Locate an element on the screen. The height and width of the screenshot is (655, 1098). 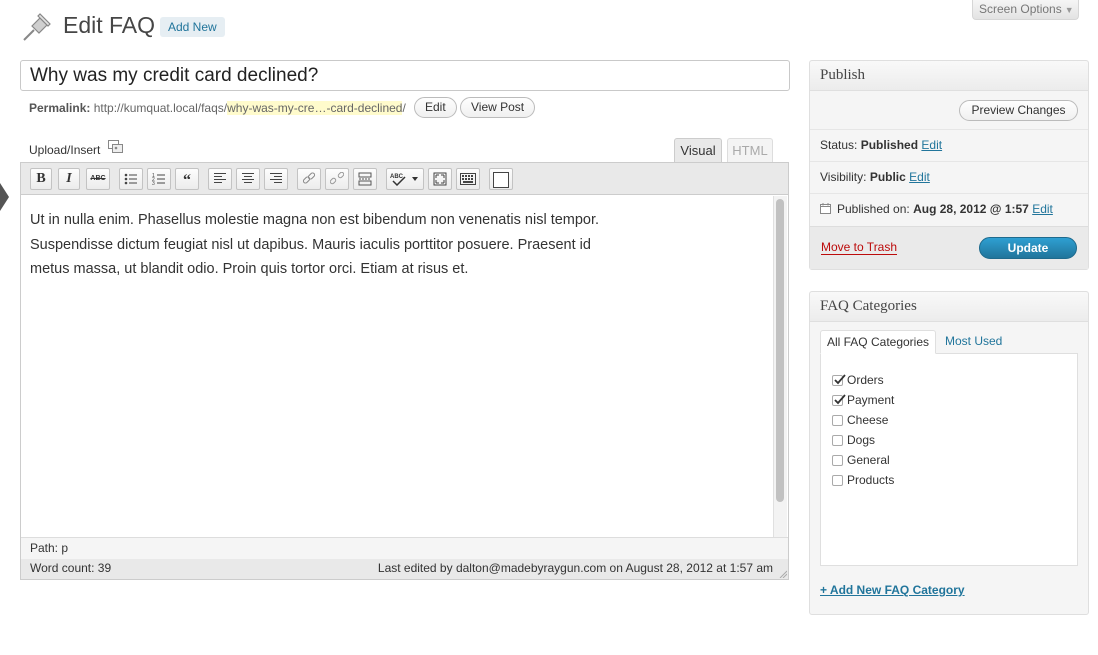
spellcheck-icon: ABC is located at coordinates (404, 180).